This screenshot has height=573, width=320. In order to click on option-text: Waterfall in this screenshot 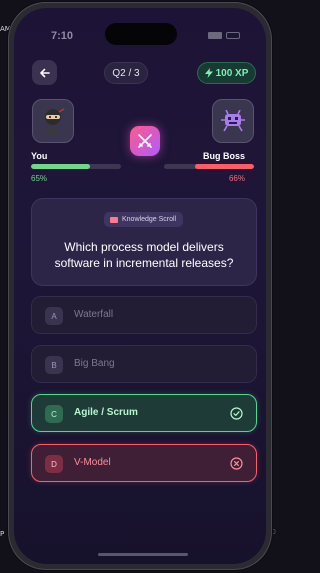, I will do `click(94, 314)`.